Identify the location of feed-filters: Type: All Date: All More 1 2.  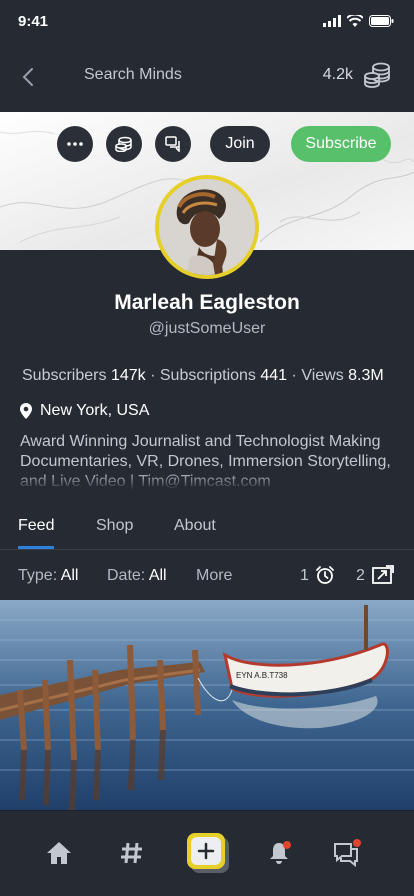
(207, 576).